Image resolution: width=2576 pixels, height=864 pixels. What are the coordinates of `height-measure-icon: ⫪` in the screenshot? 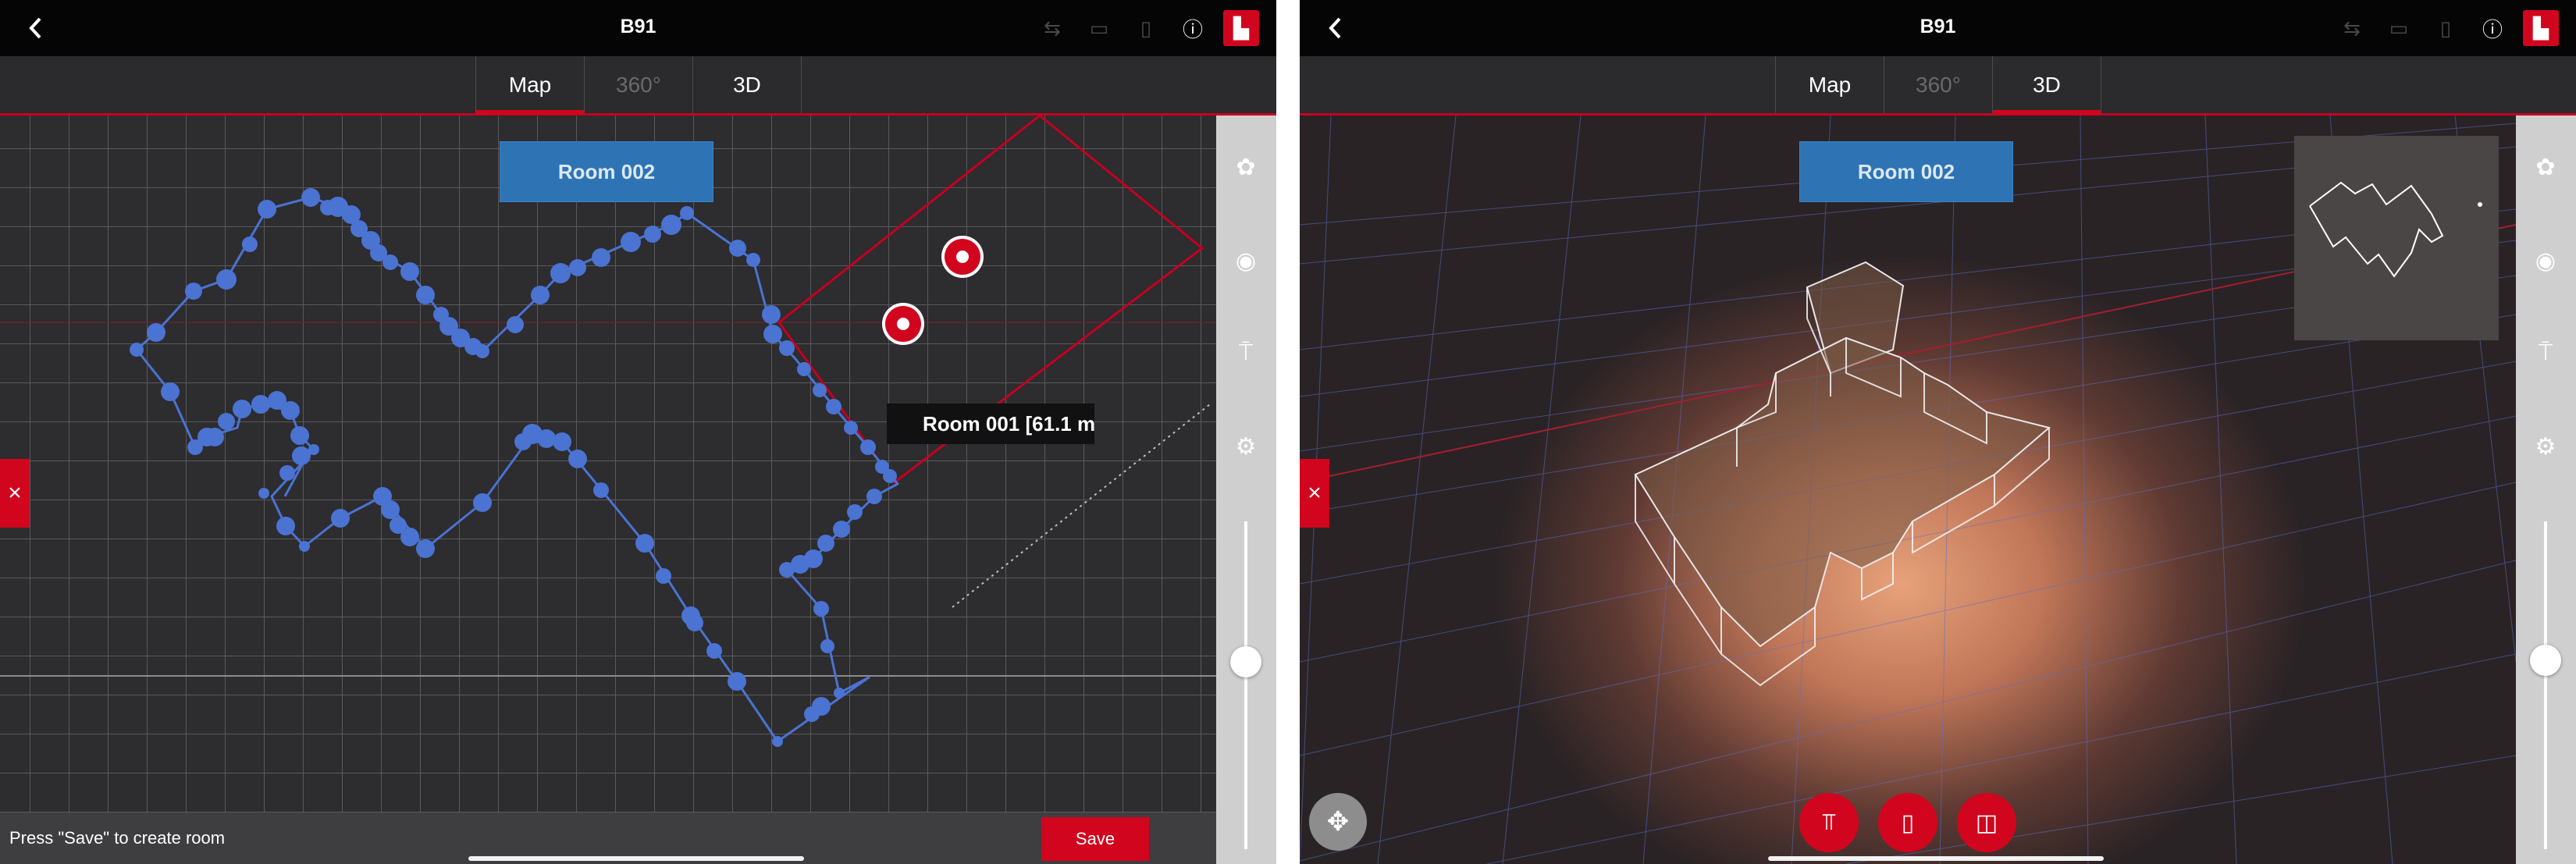 It's located at (1829, 822).